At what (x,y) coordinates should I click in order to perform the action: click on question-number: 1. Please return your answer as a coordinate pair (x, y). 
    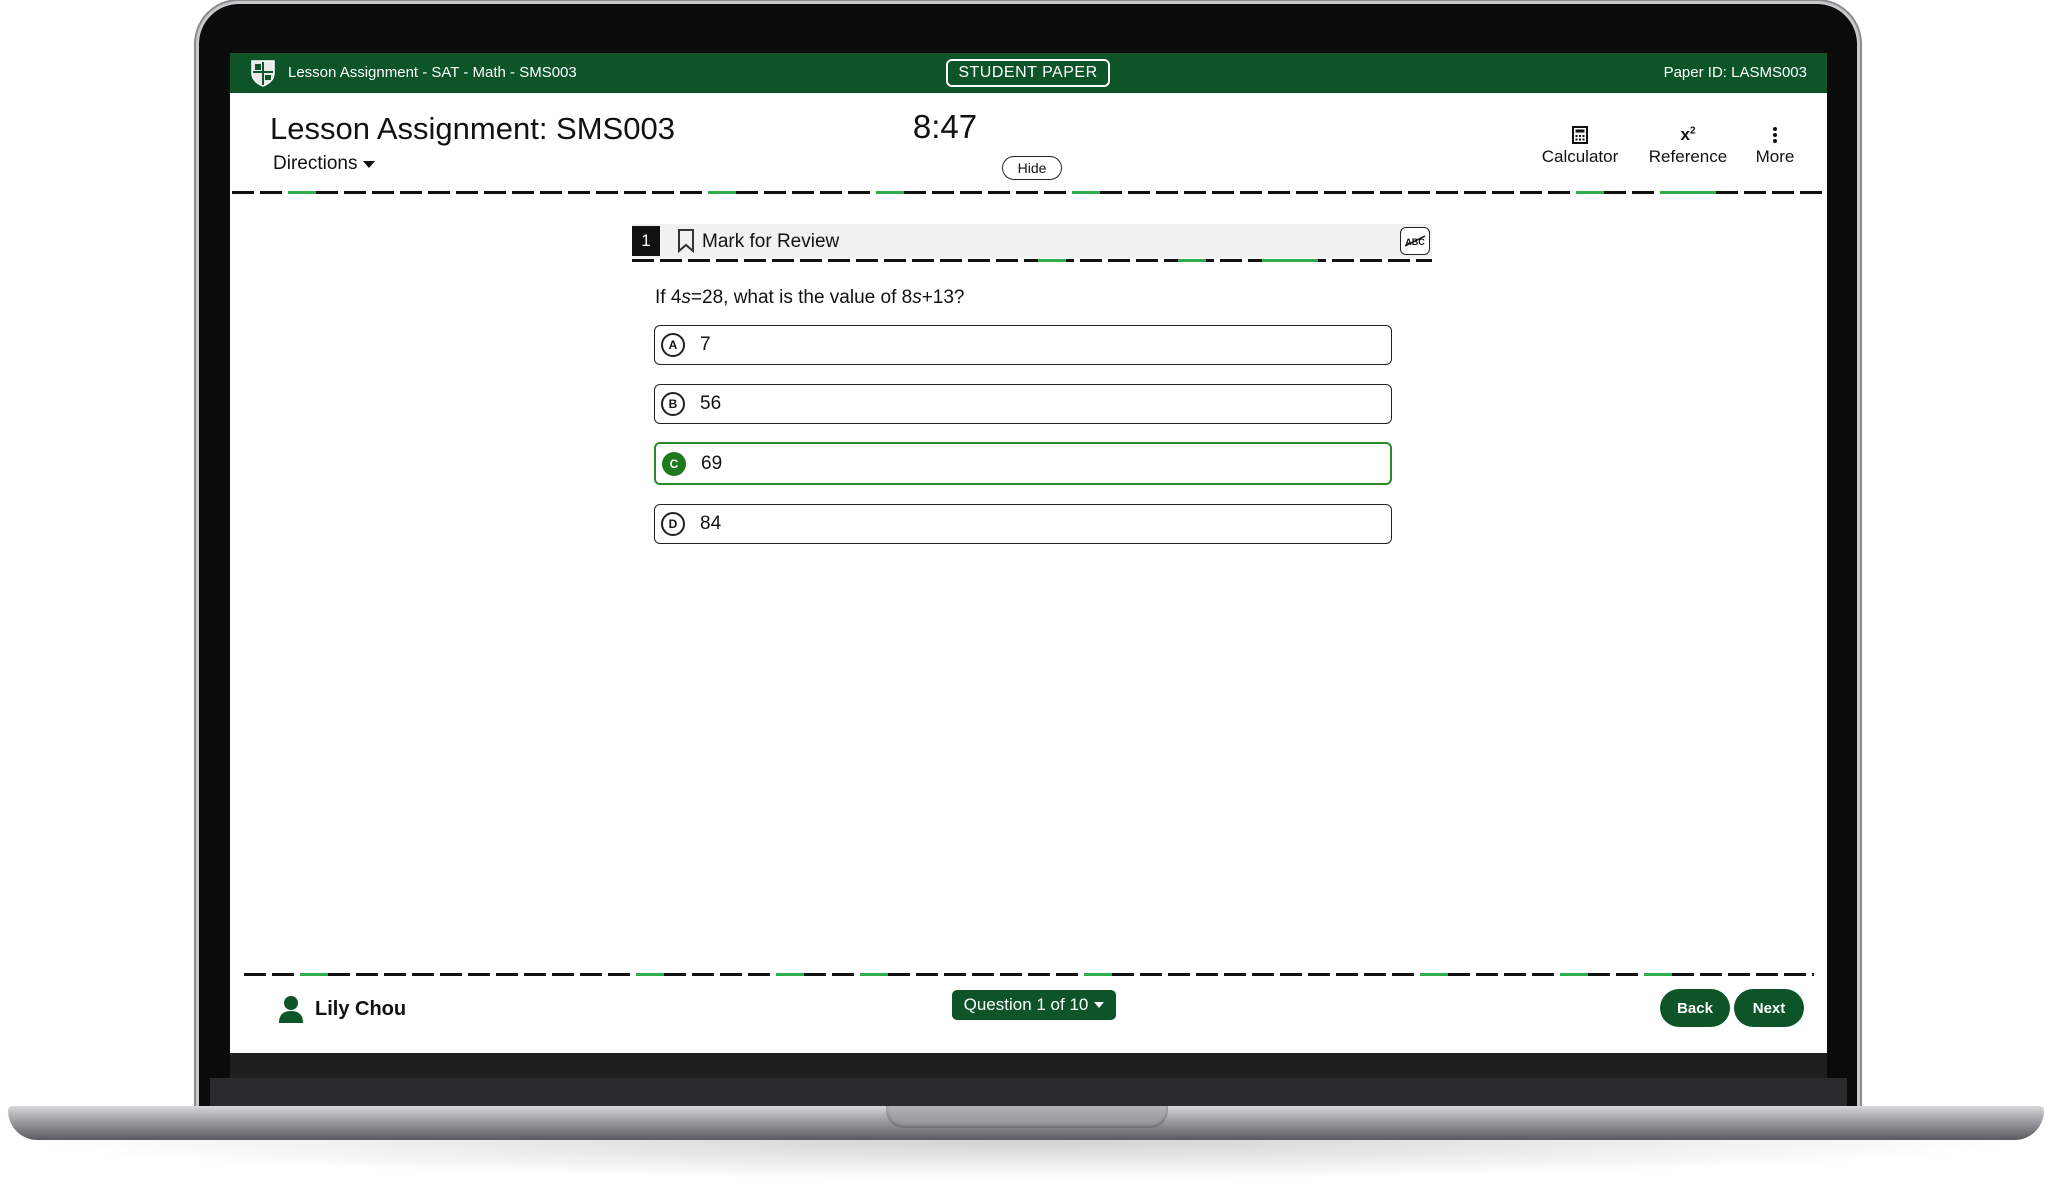
    Looking at the image, I should click on (646, 241).